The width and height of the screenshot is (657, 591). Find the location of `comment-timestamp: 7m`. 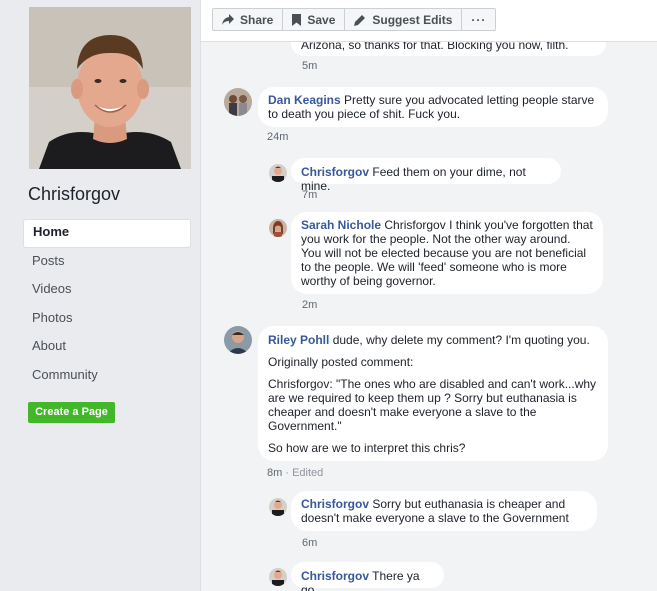

comment-timestamp: 7m is located at coordinates (309, 195).